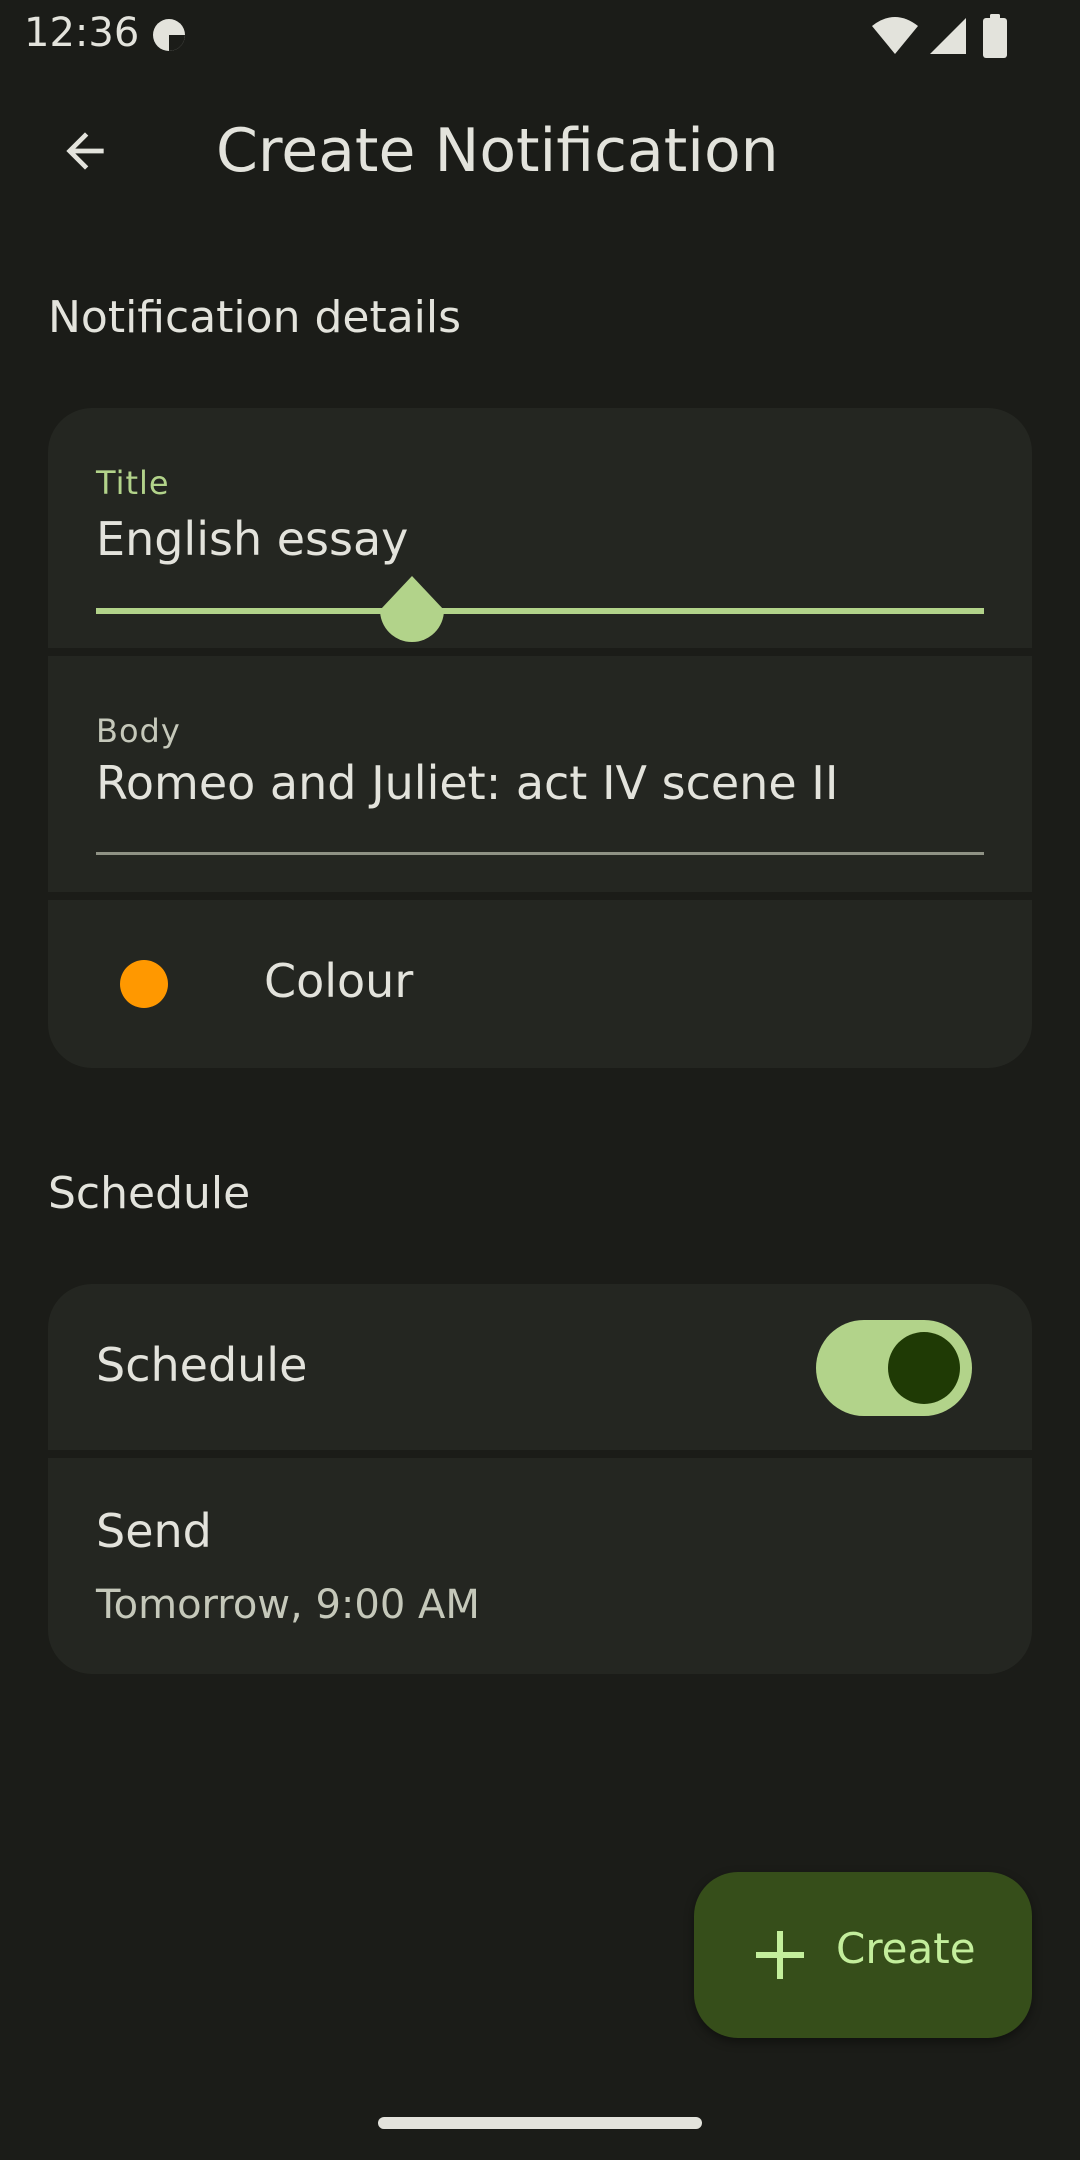 The height and width of the screenshot is (2160, 1080). I want to click on back-button, so click(85, 151).